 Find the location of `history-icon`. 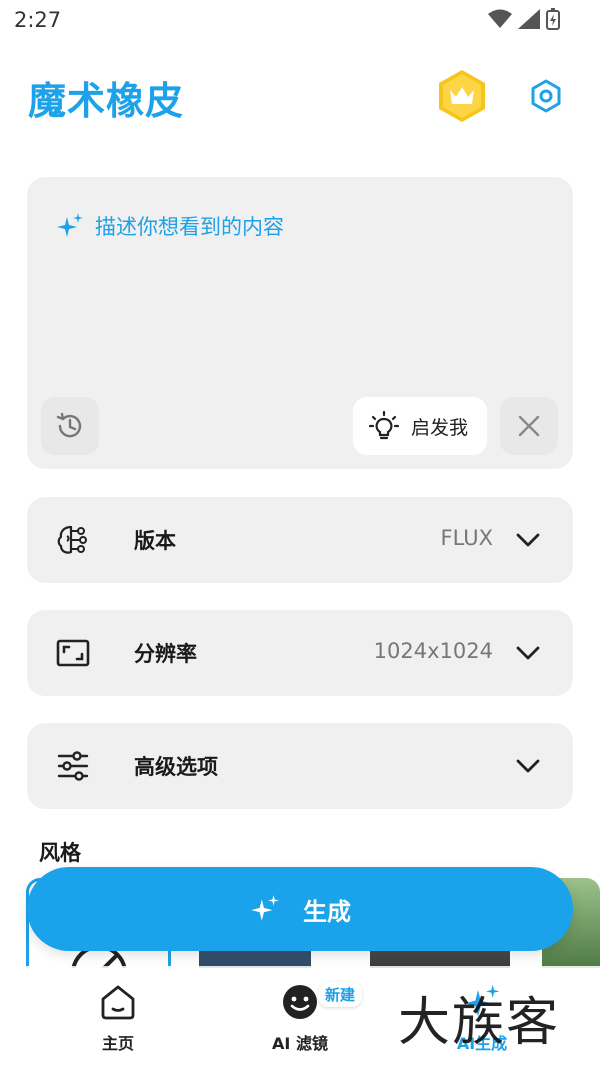

history-icon is located at coordinates (69, 425).